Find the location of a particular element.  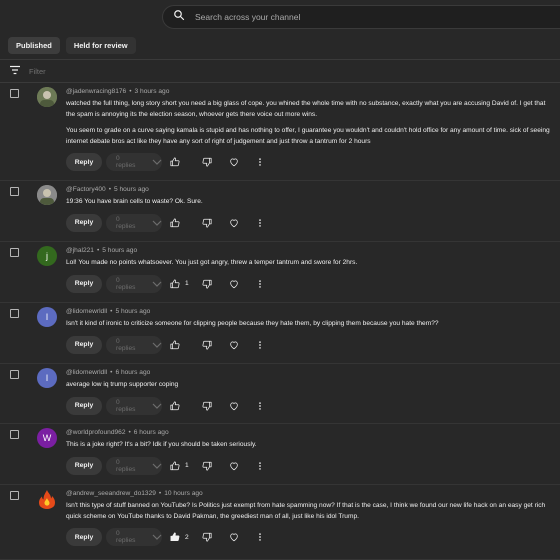

search-box is located at coordinates (361, 17).